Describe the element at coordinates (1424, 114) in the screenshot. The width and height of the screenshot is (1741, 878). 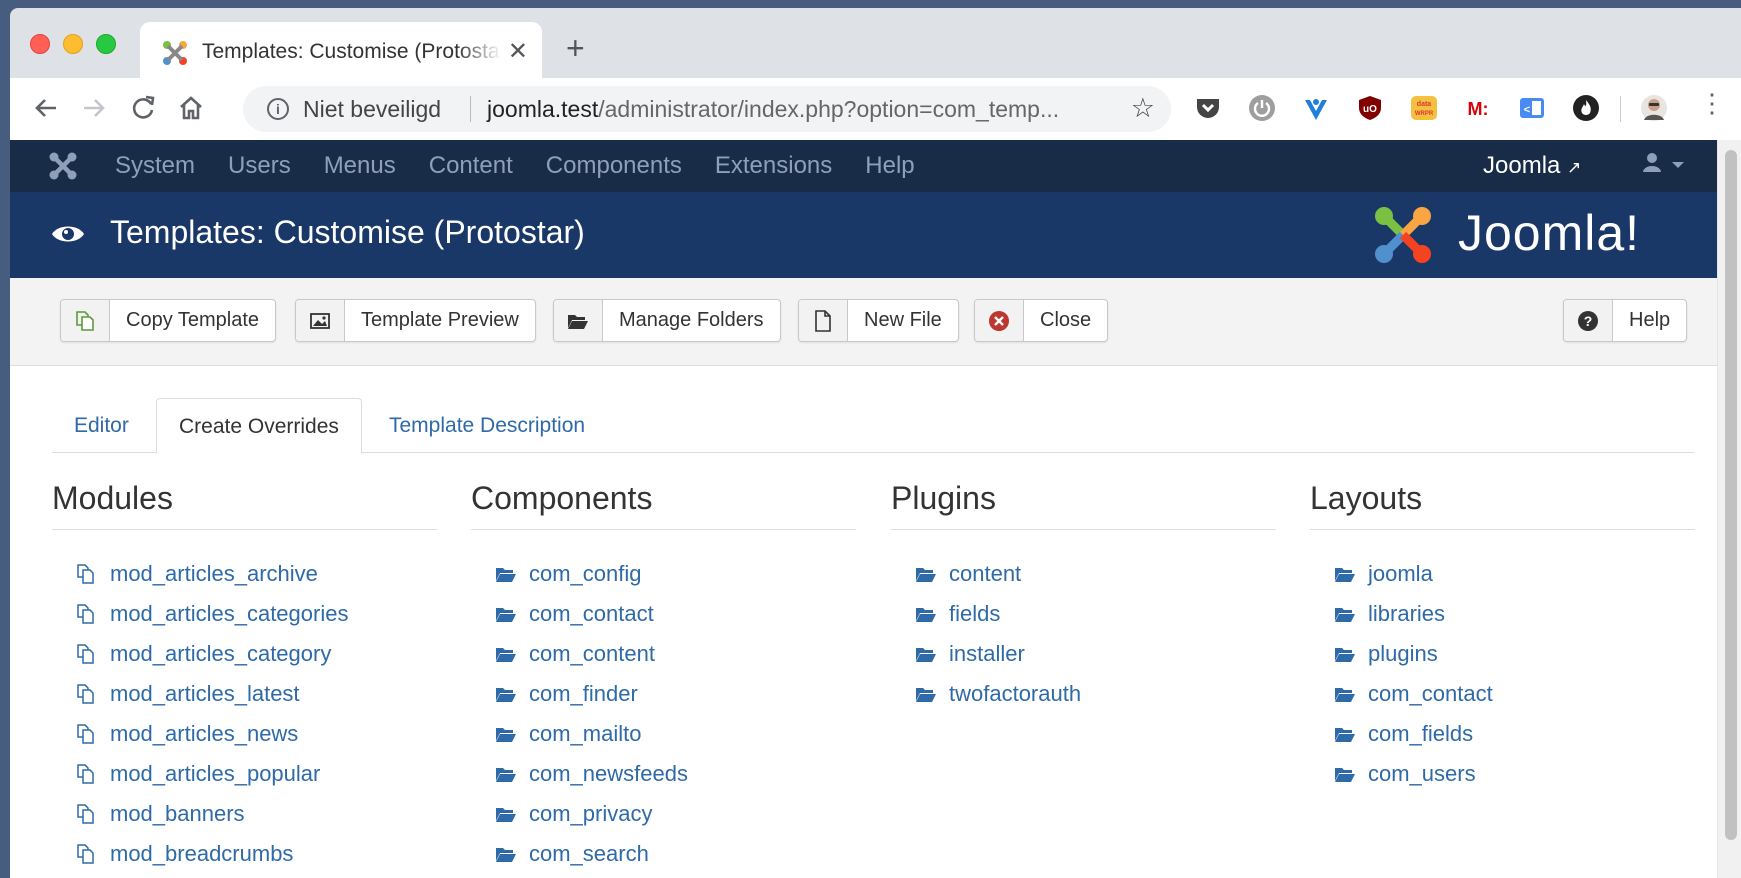
I see `svg-text: WRPR` at that location.